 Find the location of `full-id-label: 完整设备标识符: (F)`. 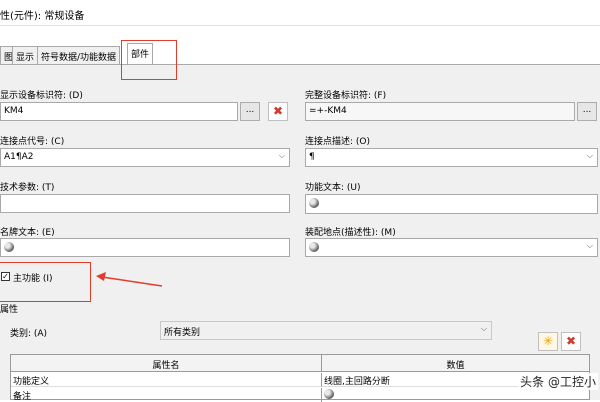

full-id-label: 完整设备标识符: (F) is located at coordinates (346, 96).